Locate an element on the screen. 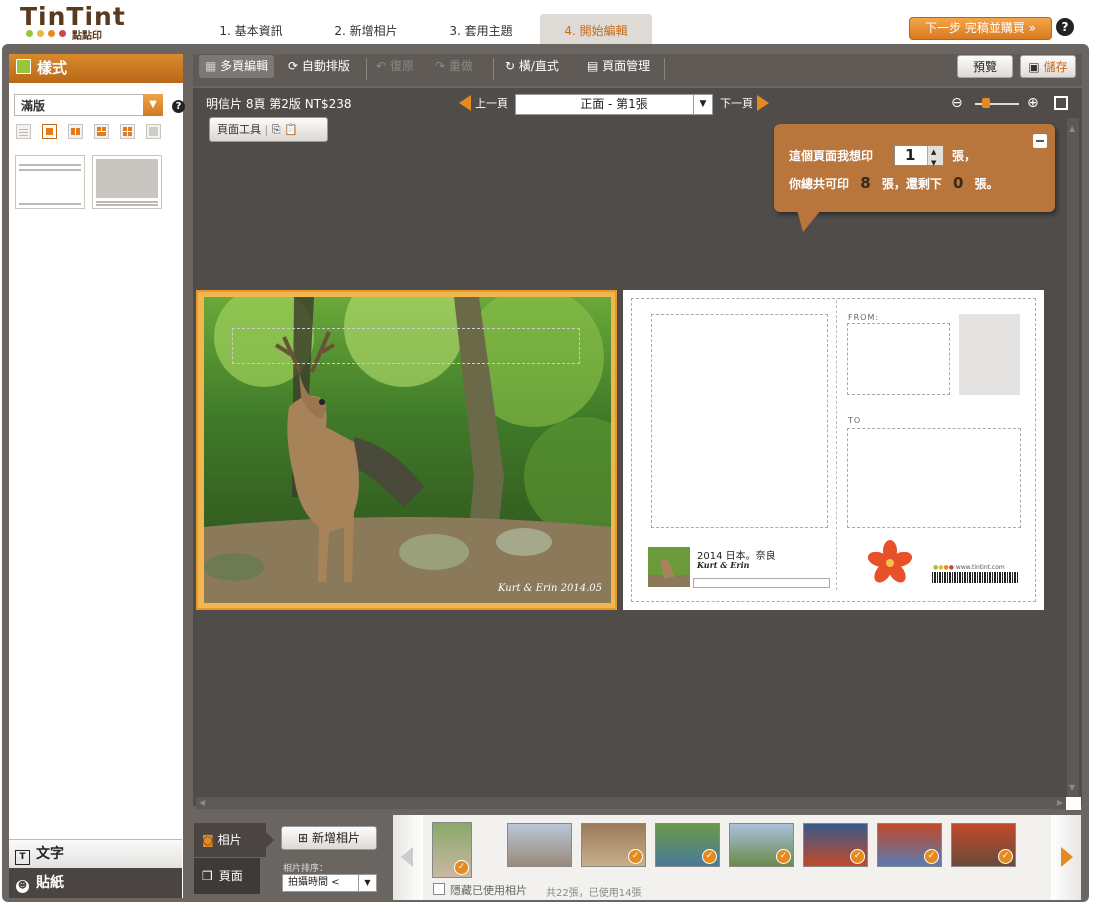 This screenshot has width=1099, height=908. bubble-tail is located at coordinates (809, 221).